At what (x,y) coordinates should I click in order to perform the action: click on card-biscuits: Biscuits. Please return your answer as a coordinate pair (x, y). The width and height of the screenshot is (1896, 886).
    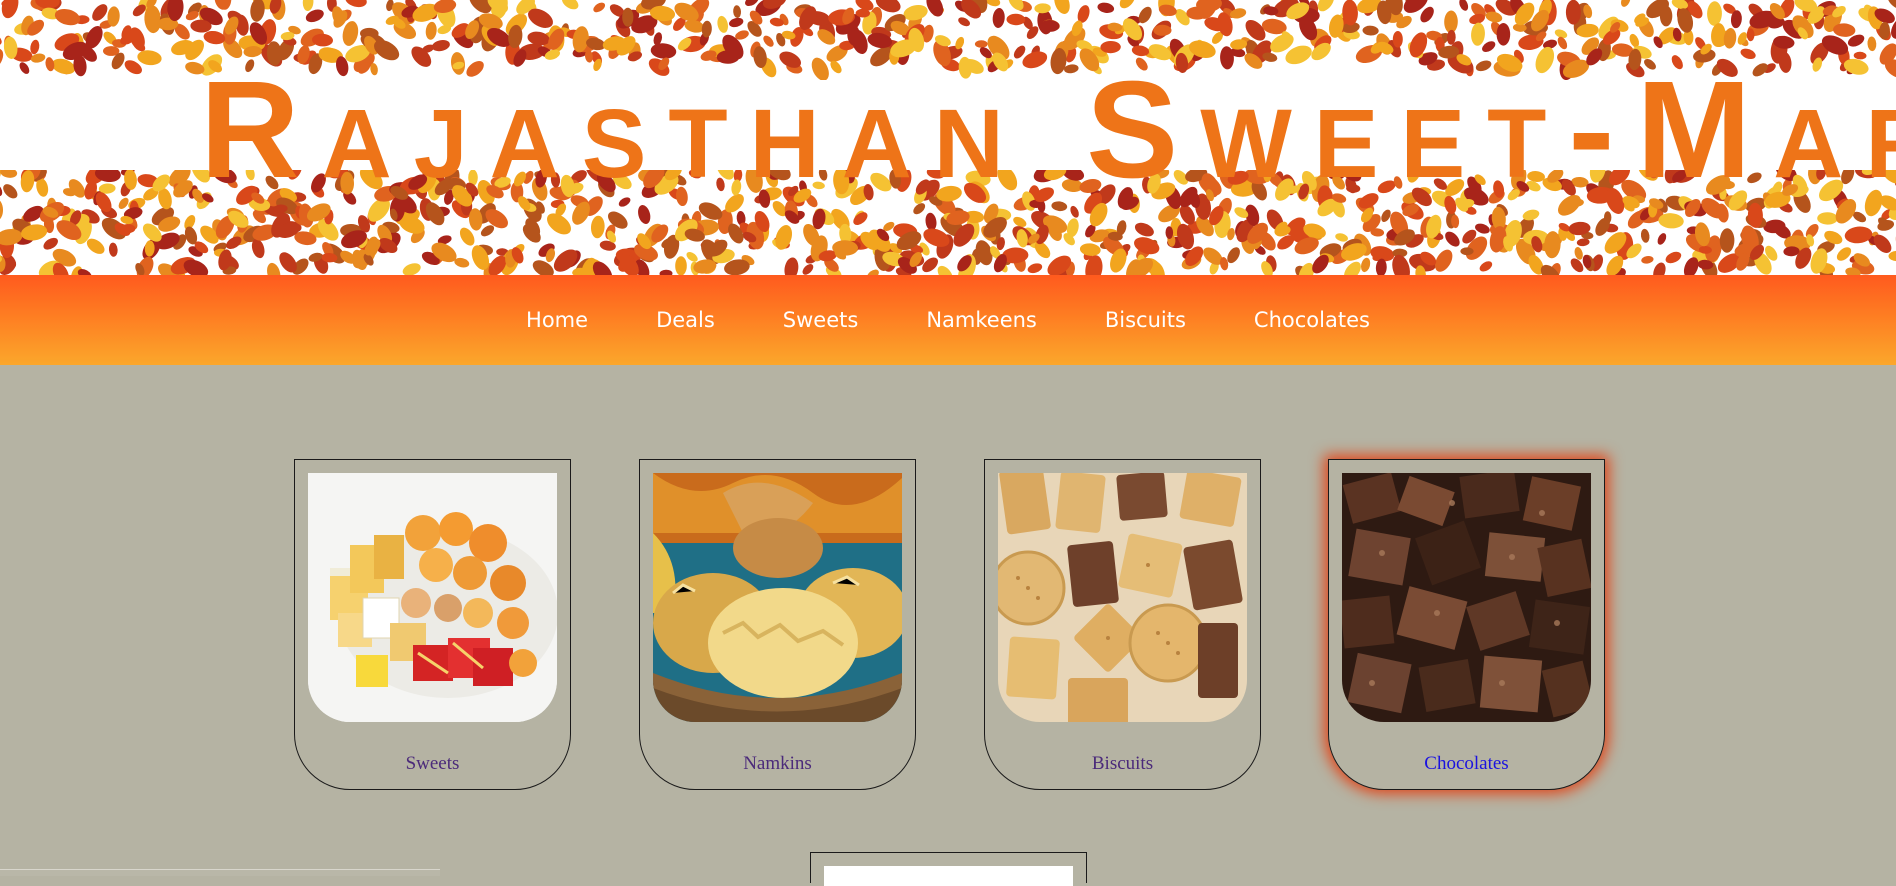
    Looking at the image, I should click on (1122, 624).